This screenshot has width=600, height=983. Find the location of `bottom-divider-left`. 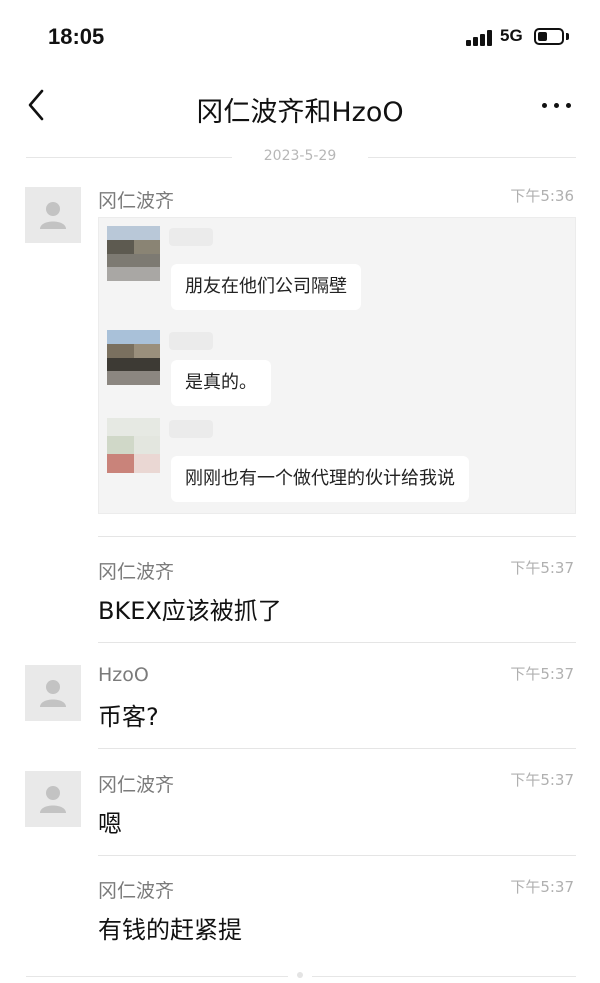

bottom-divider-left is located at coordinates (157, 976).